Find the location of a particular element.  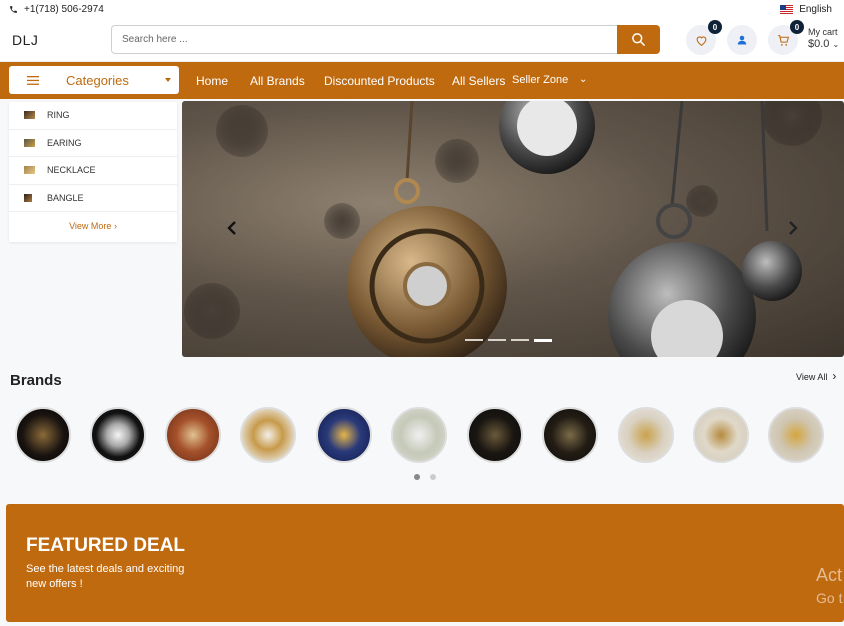

category-item-ring: RING is located at coordinates (93, 116).